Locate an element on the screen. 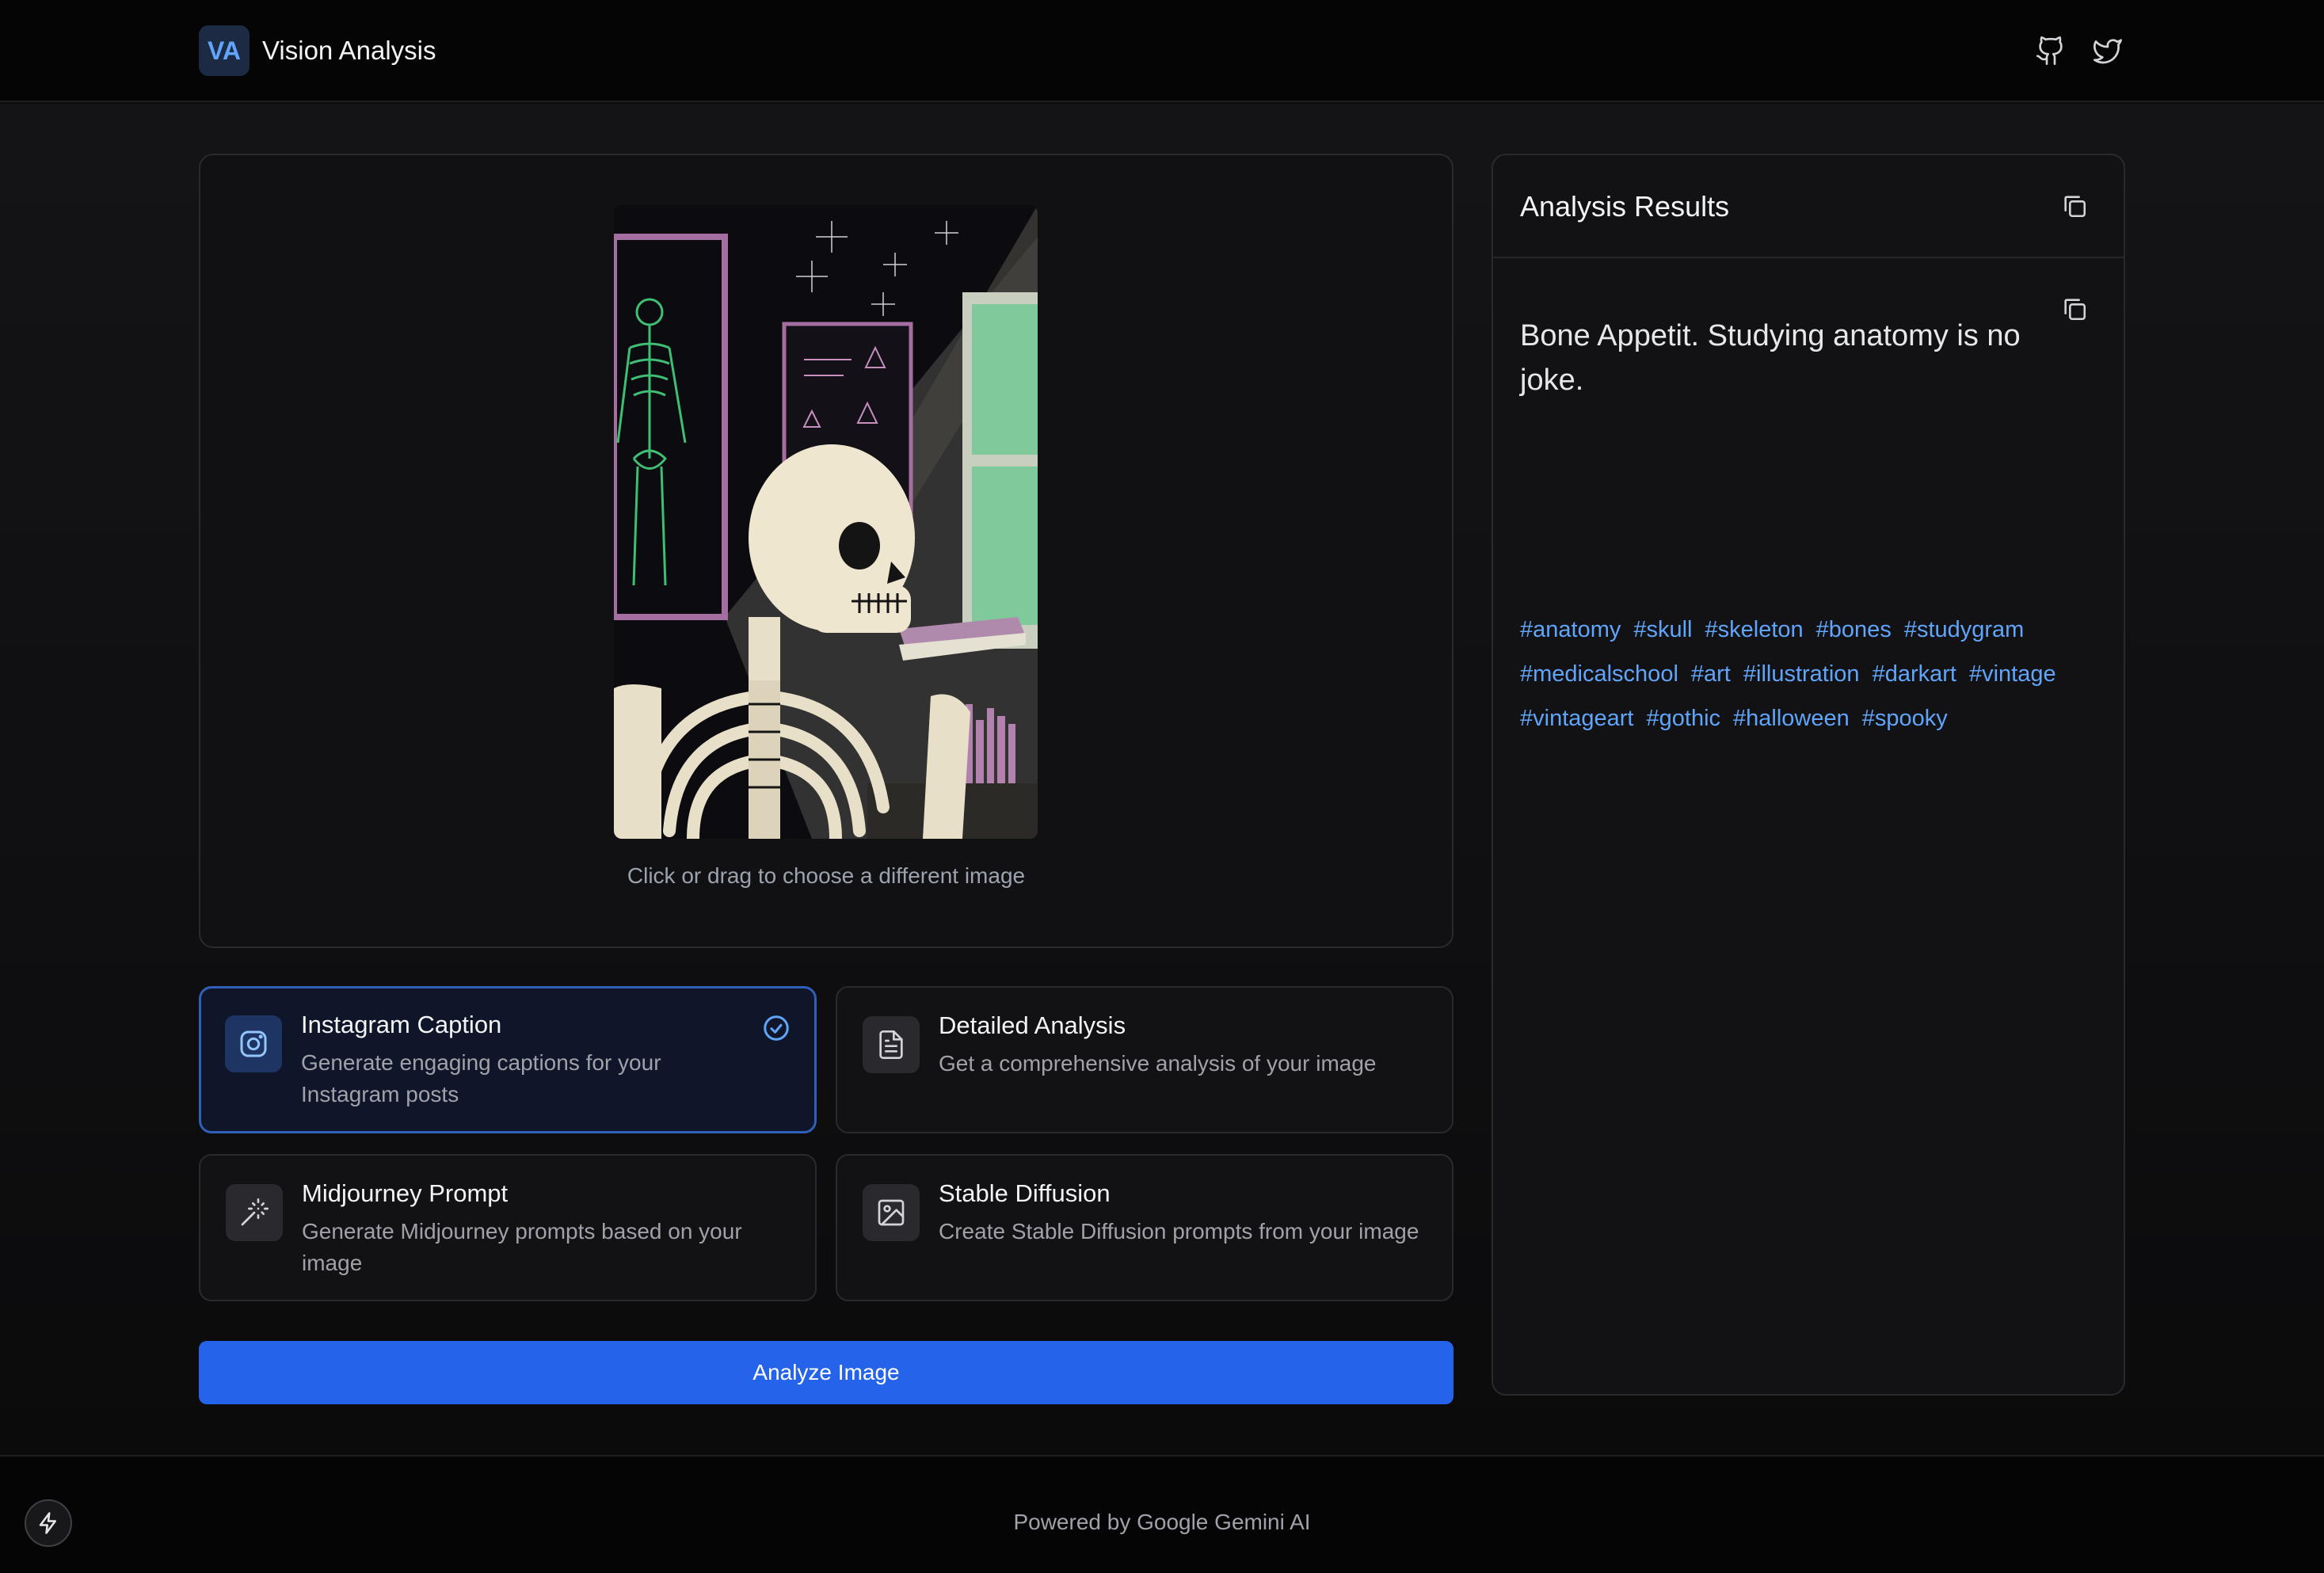 This screenshot has height=1573, width=2324. uploaded-image-preview is located at coordinates (826, 522).